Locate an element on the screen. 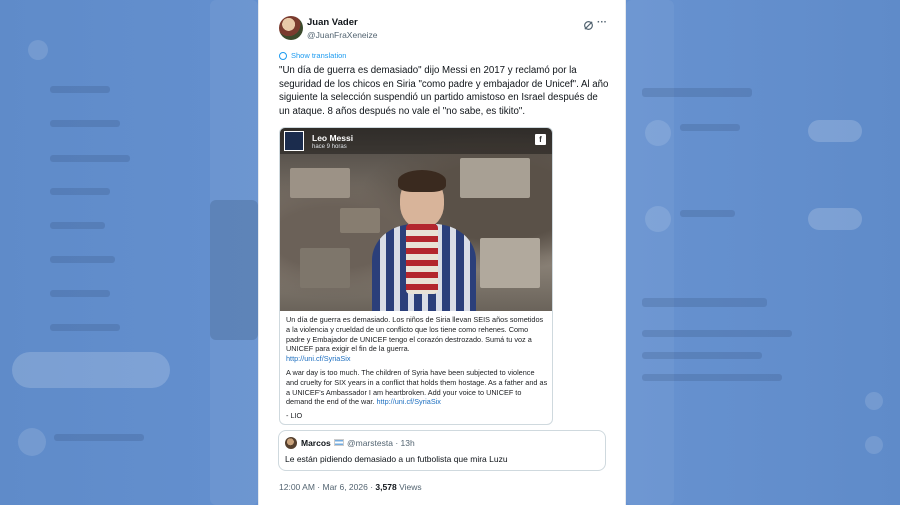 This screenshot has width=900, height=505. facebook-page-name: Leo Messi is located at coordinates (333, 138).